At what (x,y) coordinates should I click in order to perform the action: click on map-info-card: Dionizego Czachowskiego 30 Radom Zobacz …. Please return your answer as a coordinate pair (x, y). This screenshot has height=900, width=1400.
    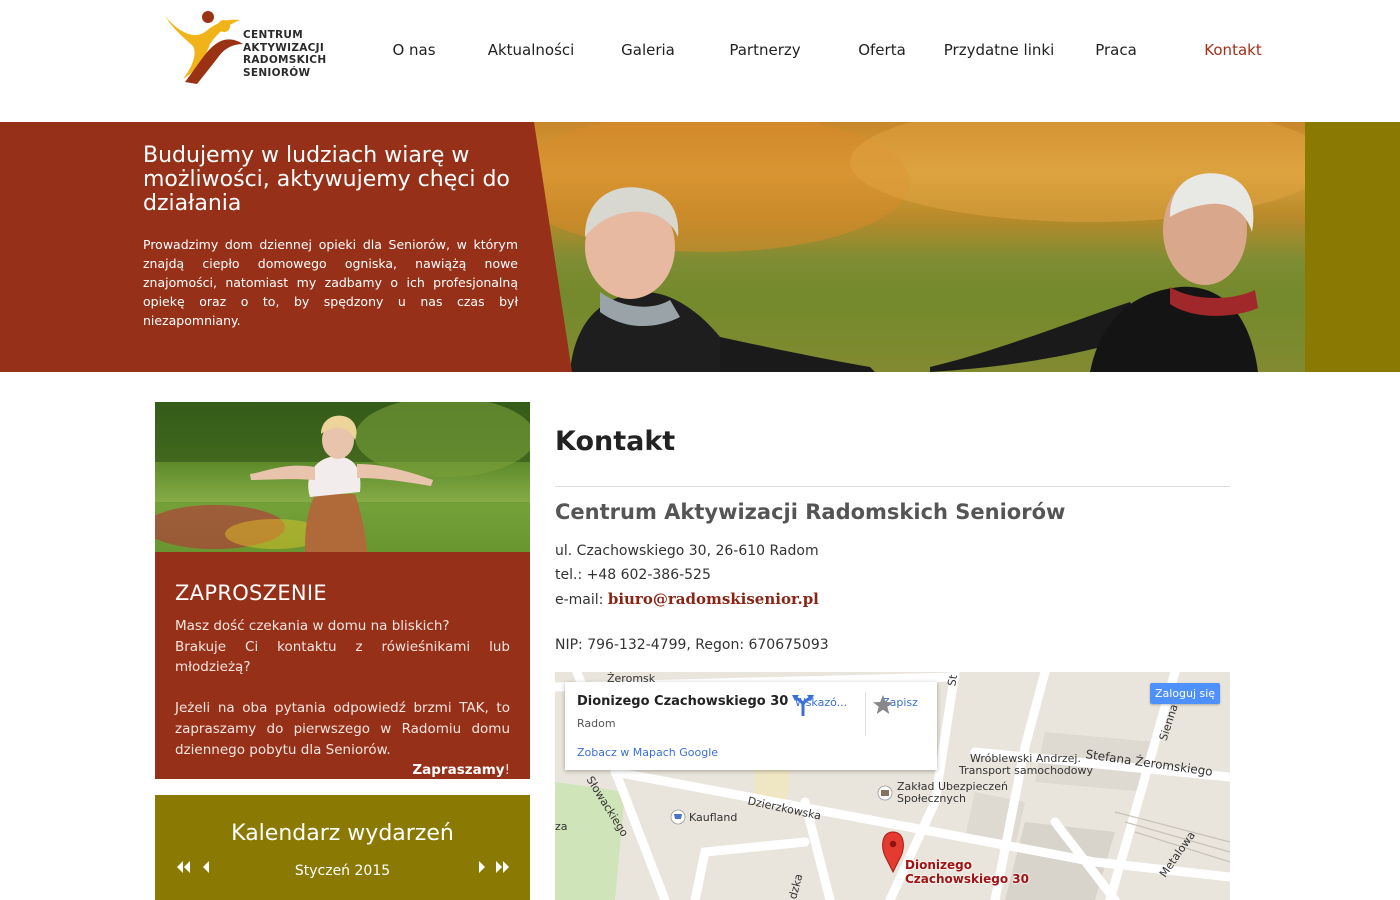
    Looking at the image, I should click on (751, 726).